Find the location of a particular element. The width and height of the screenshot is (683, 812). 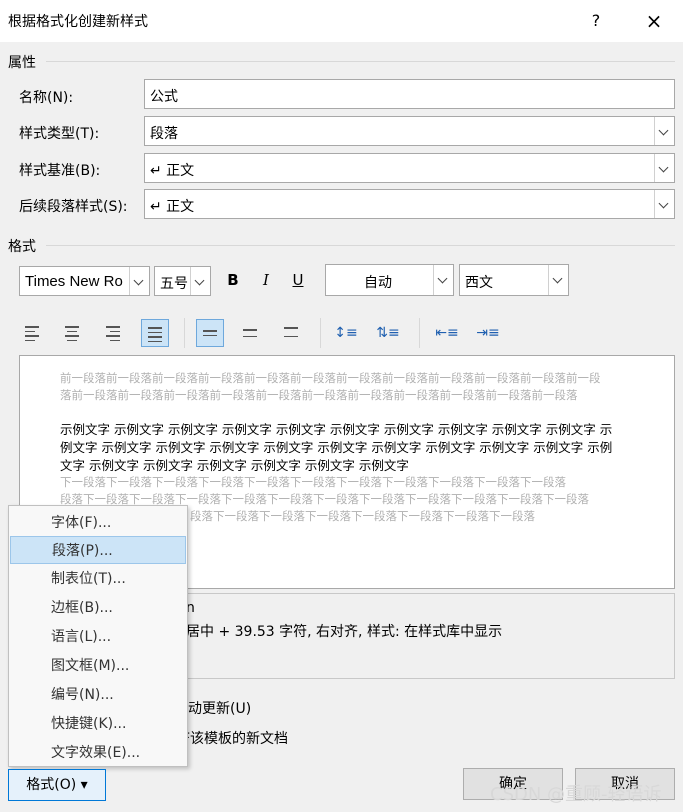

justify-button is located at coordinates (155, 333).